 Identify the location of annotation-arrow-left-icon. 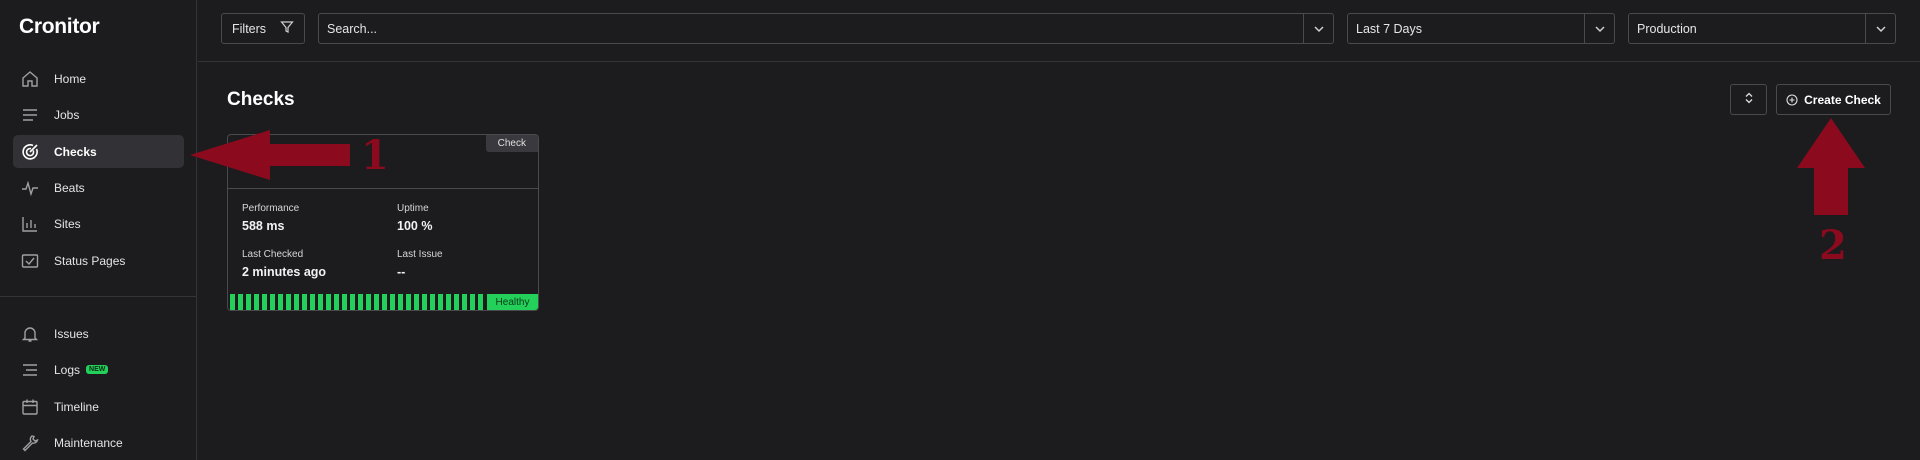
(270, 155).